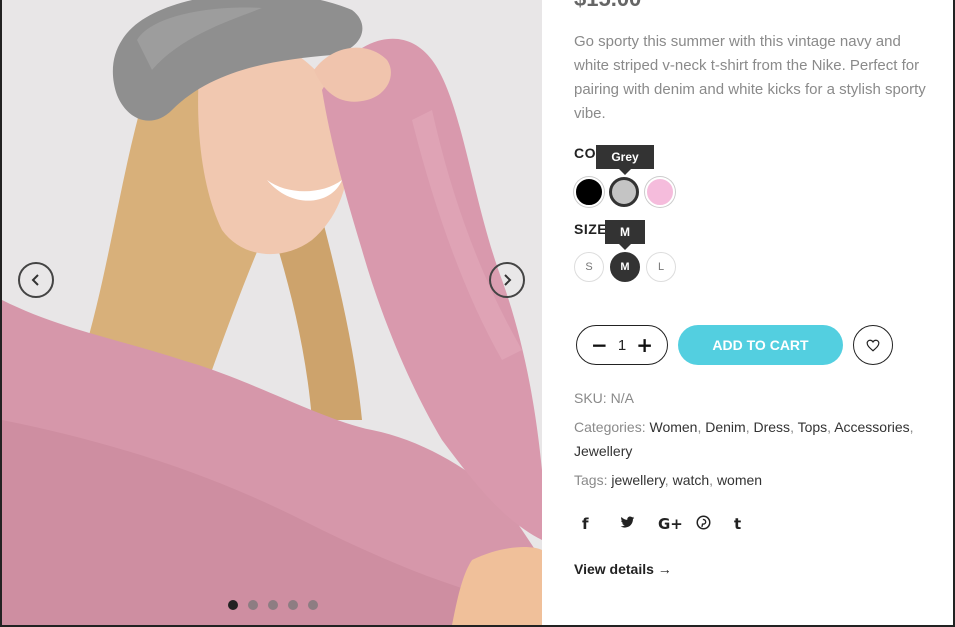  I want to click on category-link-dress: Dress, so click(772, 427).